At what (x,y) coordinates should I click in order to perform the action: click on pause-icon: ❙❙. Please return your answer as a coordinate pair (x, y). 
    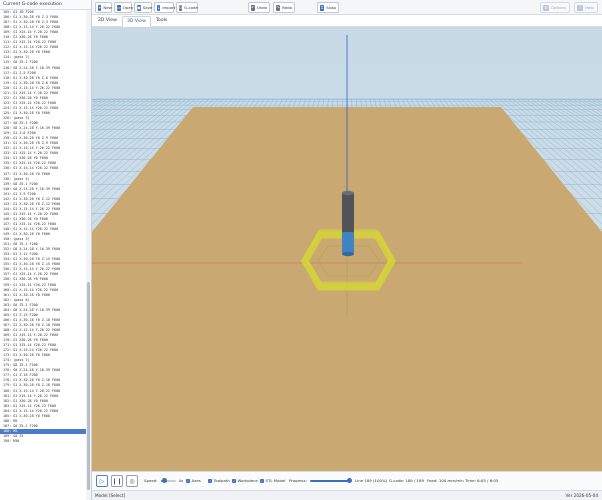
    Looking at the image, I should click on (117, 481).